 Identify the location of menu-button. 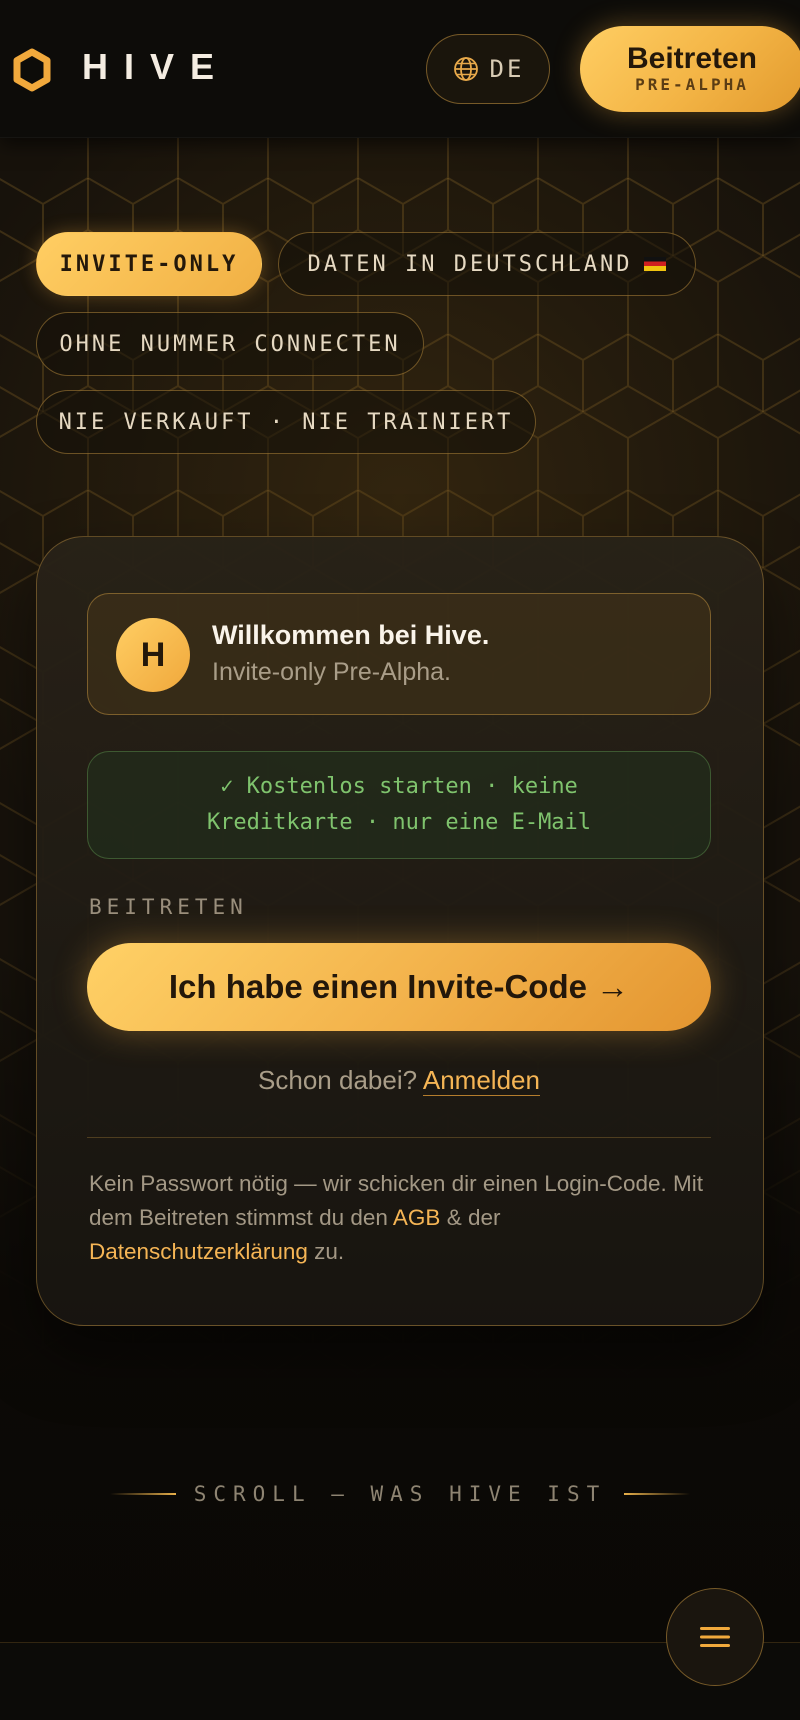
(715, 1637).